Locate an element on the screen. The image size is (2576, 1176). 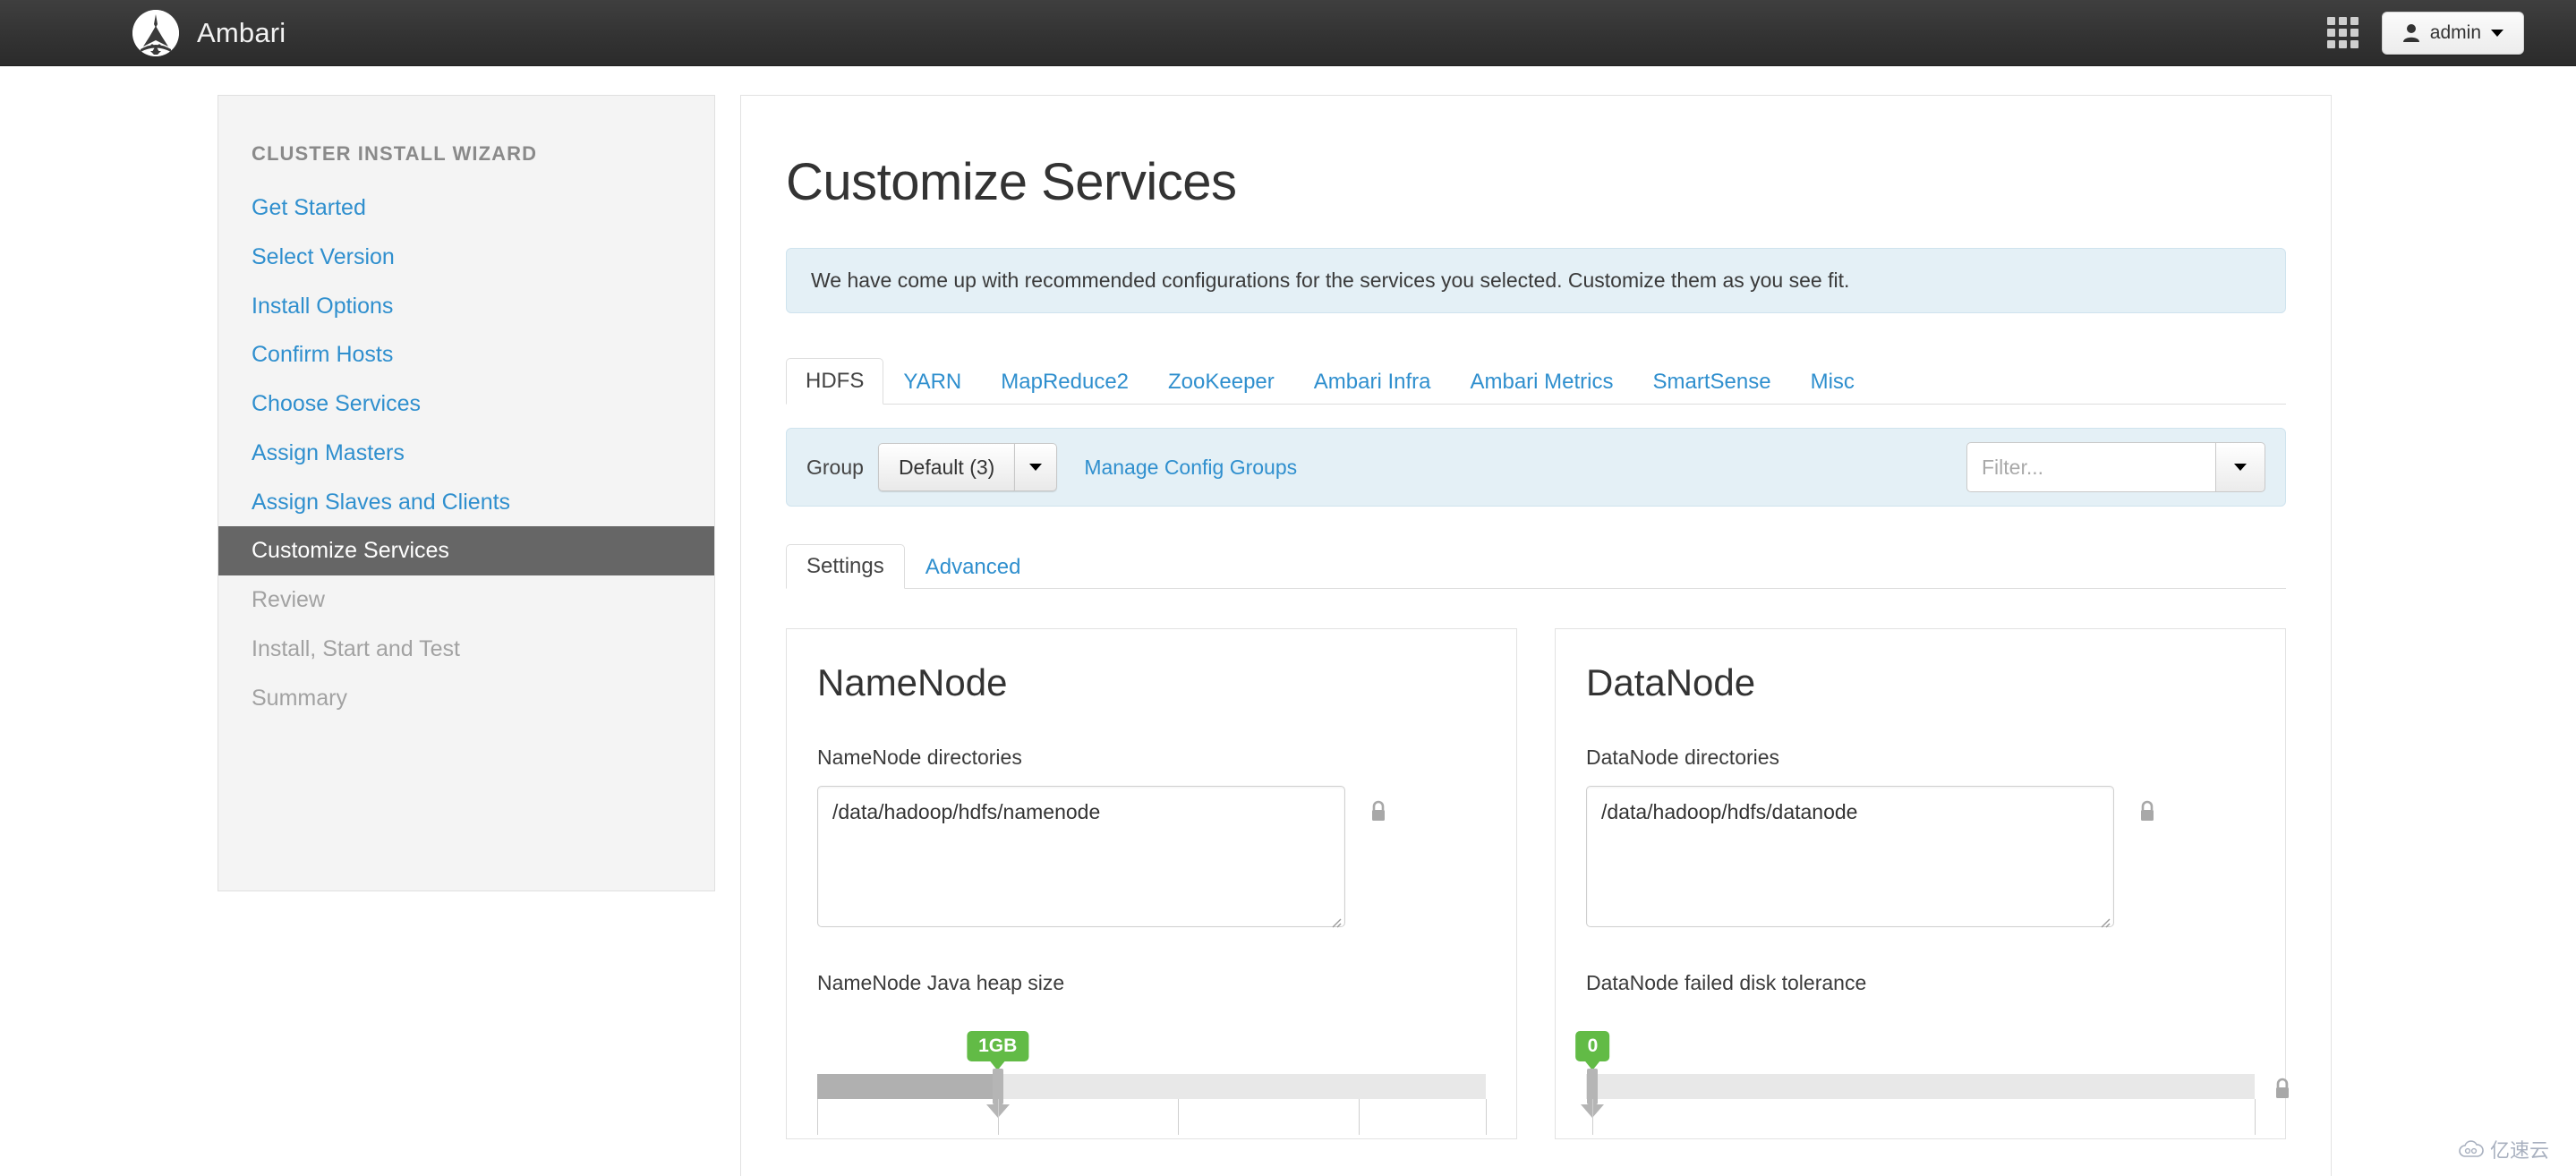
manage-config-groups-link: Manage Config Groups is located at coordinates (1190, 468).